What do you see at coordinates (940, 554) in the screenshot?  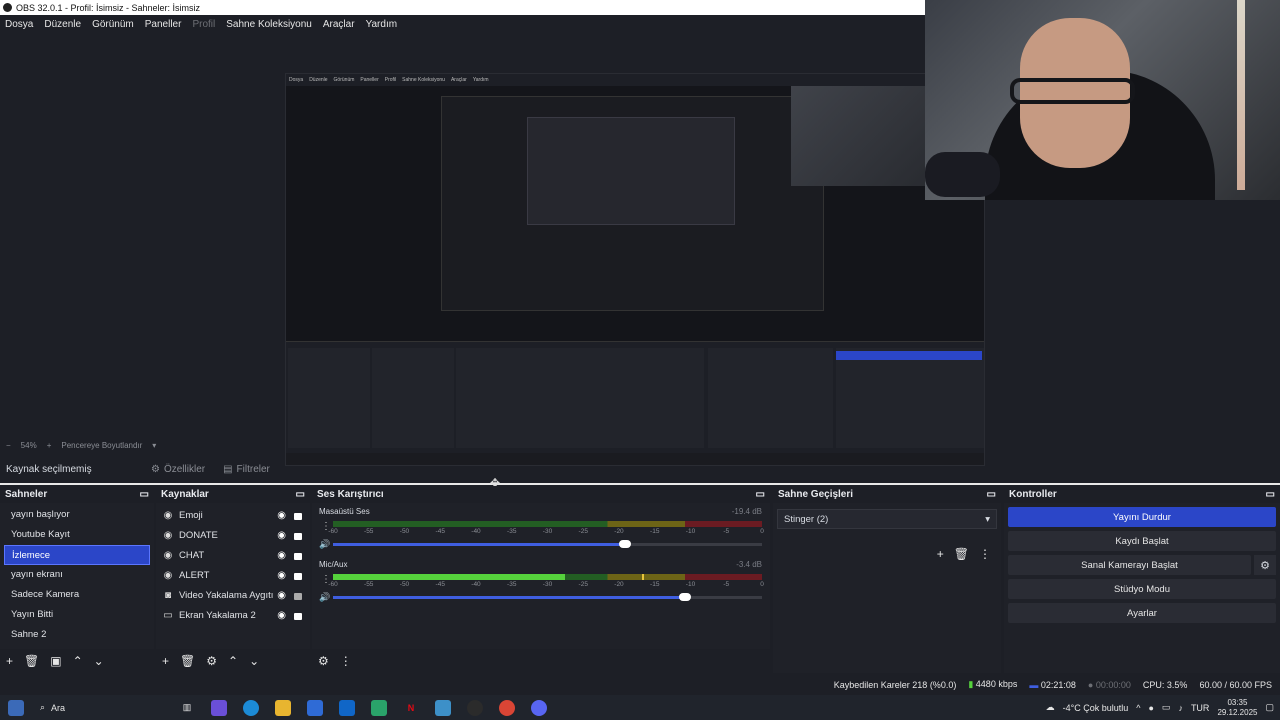 I see `add-transition-icon: +` at bounding box center [940, 554].